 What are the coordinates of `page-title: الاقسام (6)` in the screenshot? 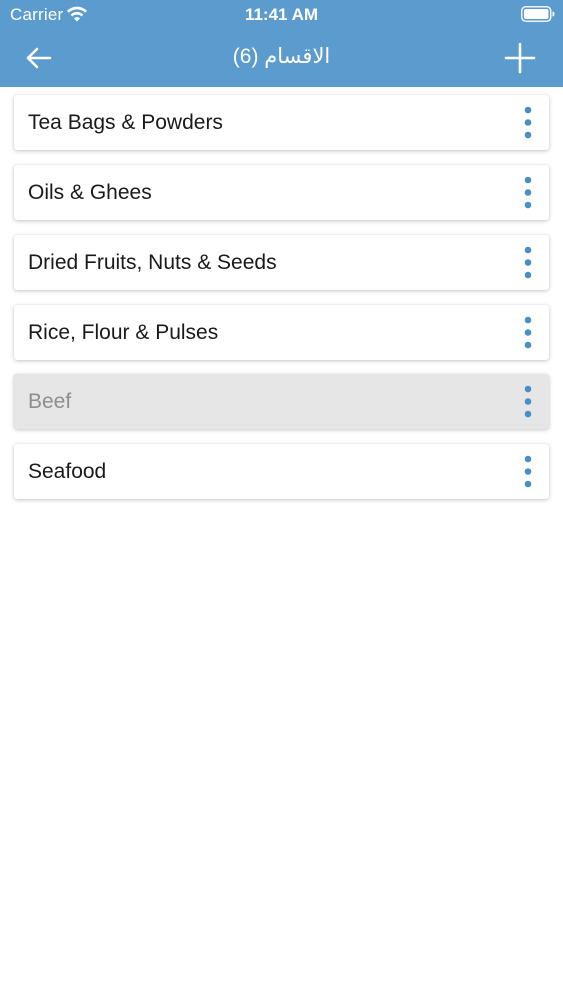 It's located at (281, 56).